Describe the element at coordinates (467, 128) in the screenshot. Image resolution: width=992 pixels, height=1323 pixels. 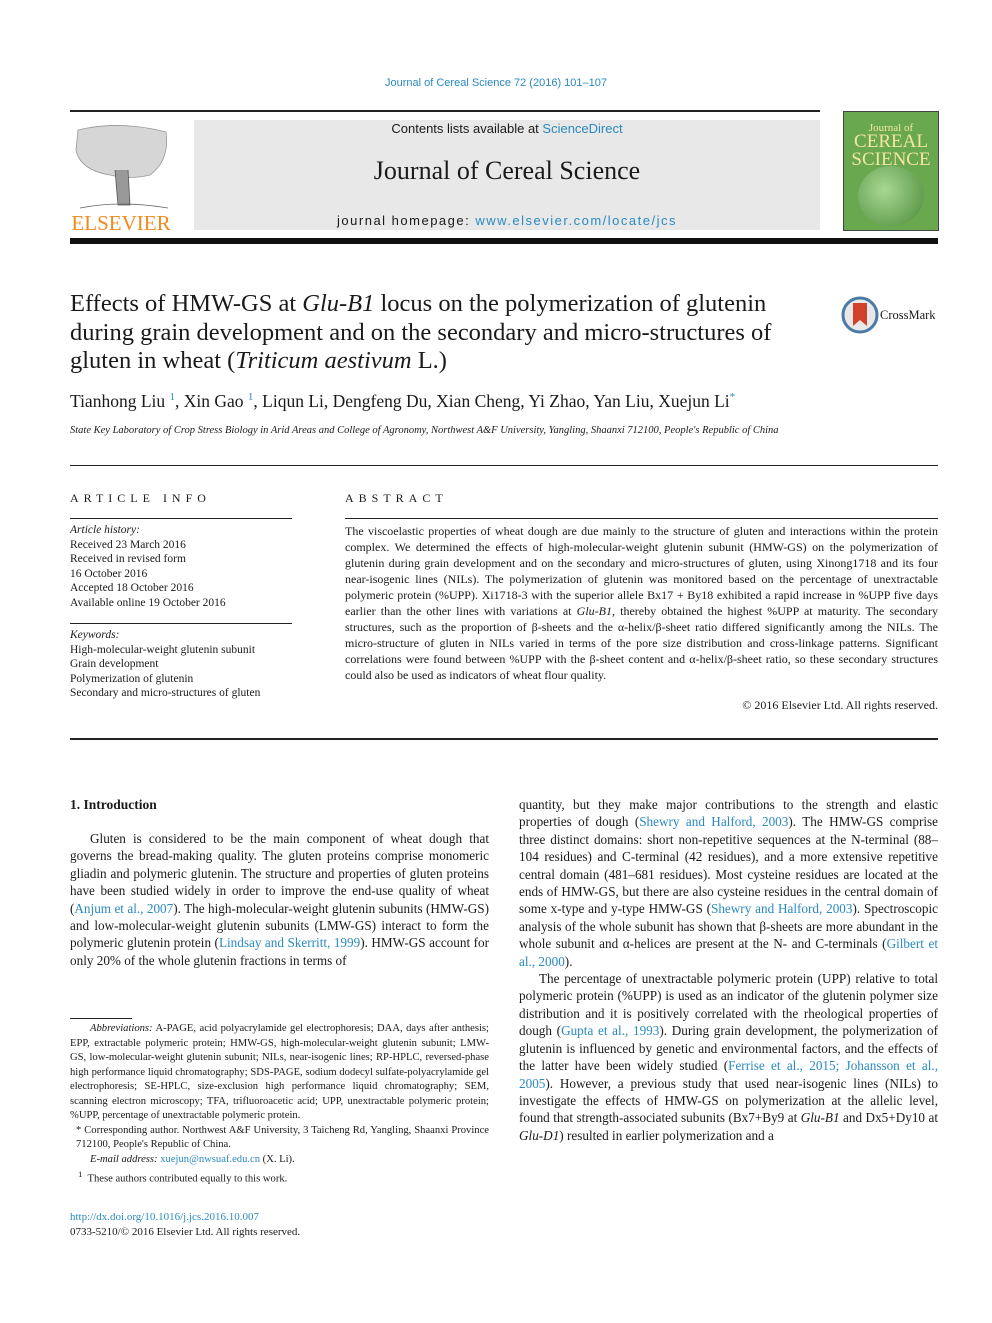
I see `contents-label: Contents lists available at` at that location.